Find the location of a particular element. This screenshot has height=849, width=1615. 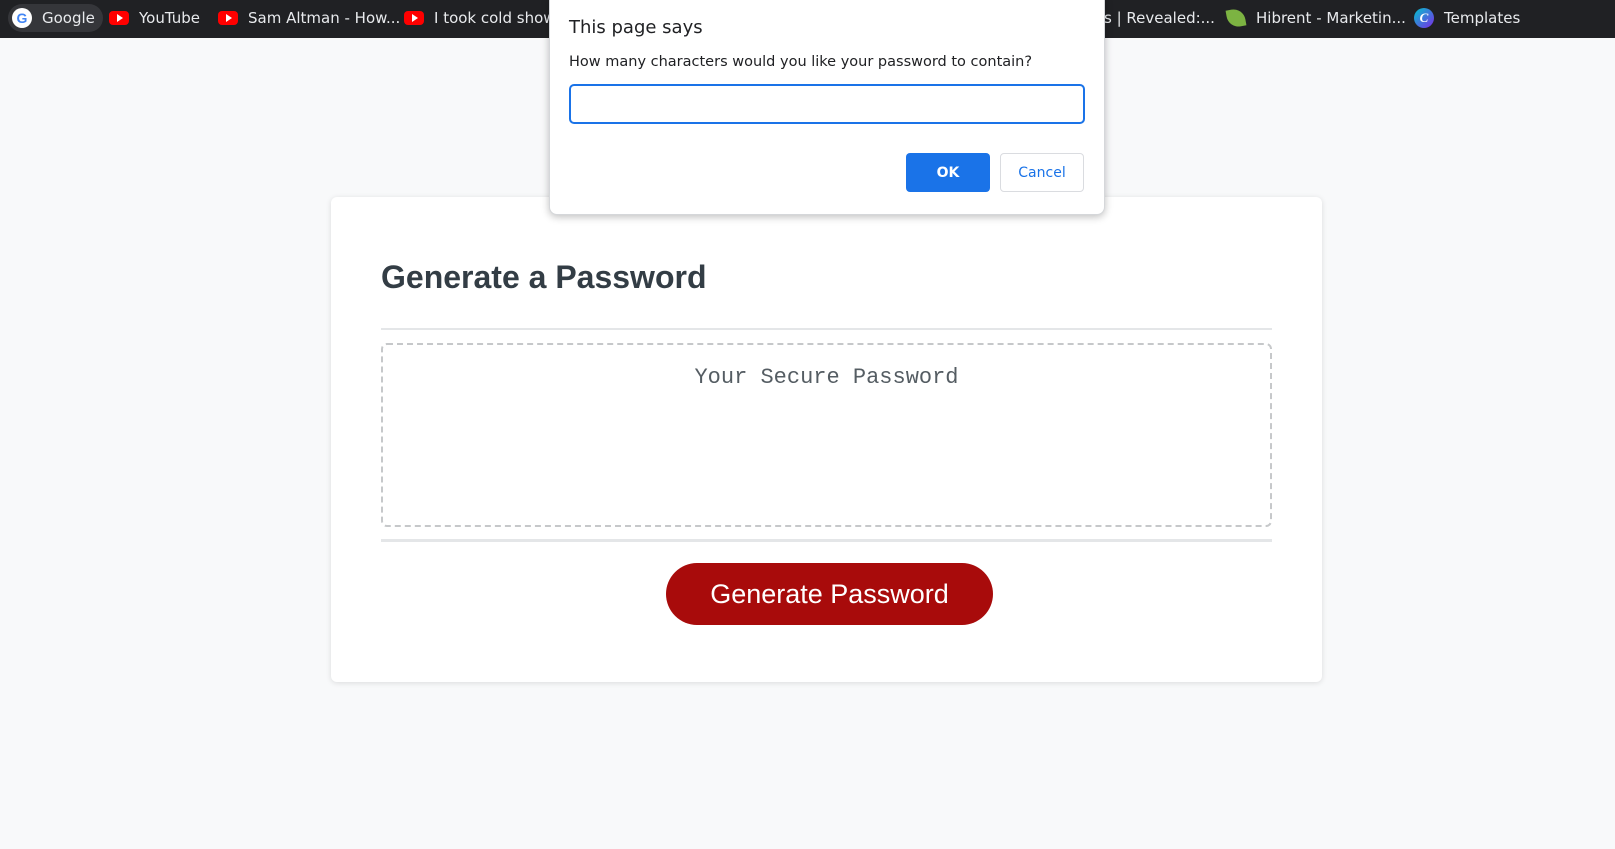

dialog-title: This page says is located at coordinates (636, 27).